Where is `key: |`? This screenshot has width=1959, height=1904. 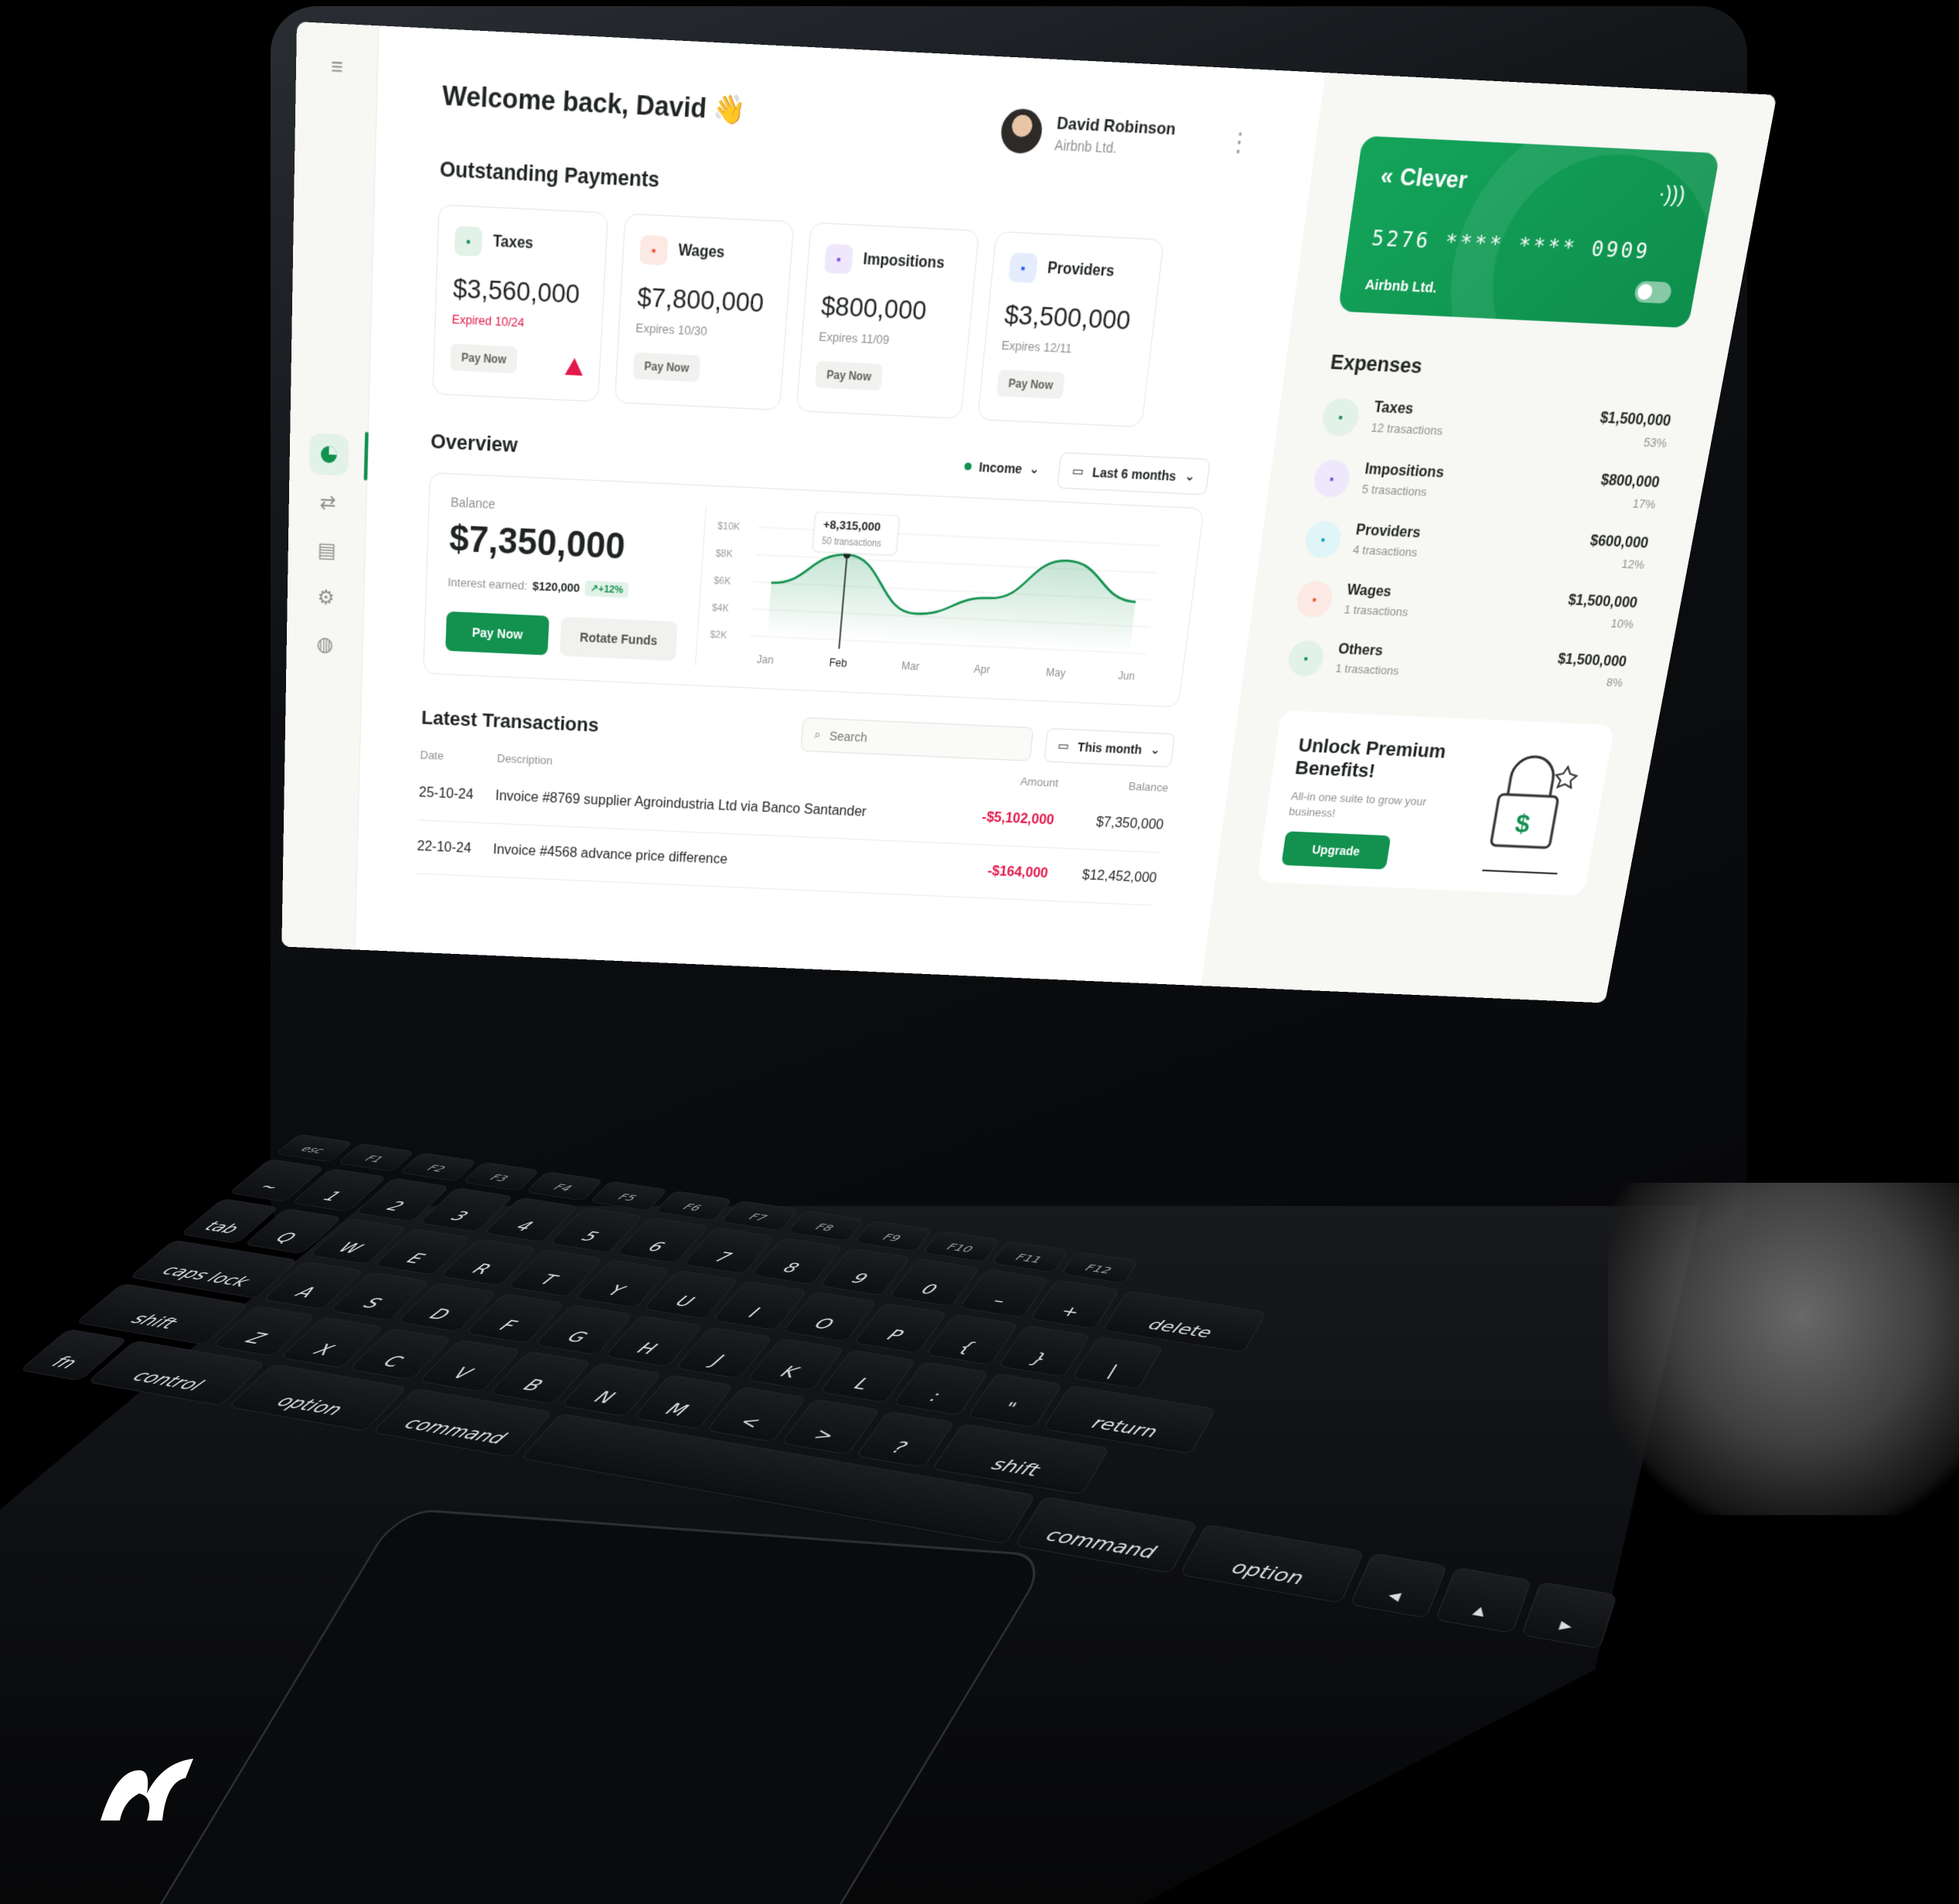 key: | is located at coordinates (1117, 1363).